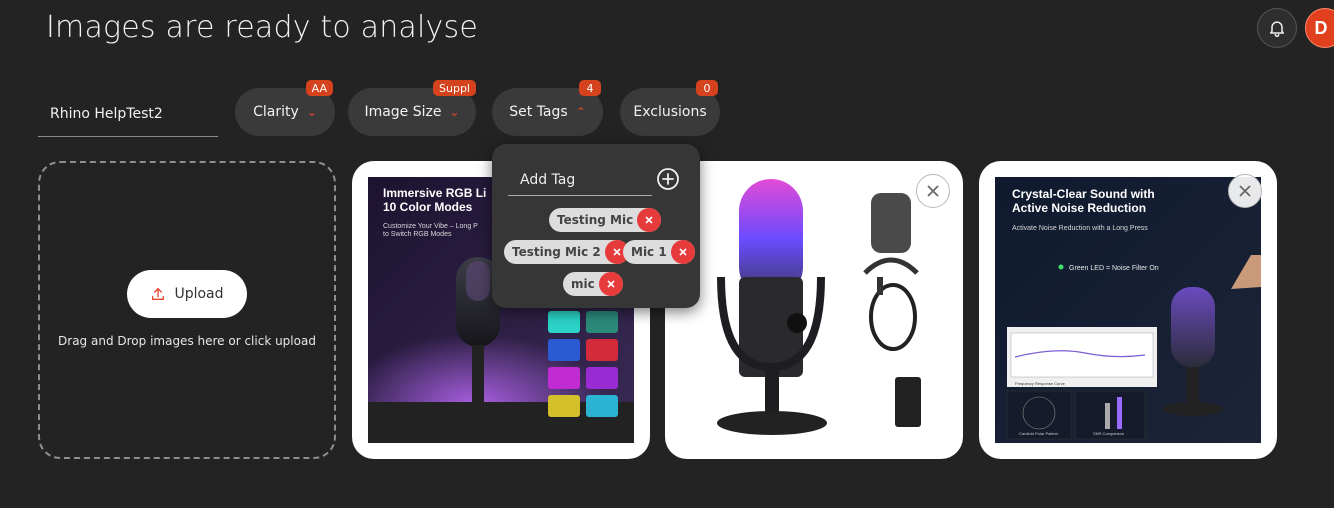 This screenshot has width=1334, height=508. What do you see at coordinates (583, 284) in the screenshot?
I see `tag-label: mic` at bounding box center [583, 284].